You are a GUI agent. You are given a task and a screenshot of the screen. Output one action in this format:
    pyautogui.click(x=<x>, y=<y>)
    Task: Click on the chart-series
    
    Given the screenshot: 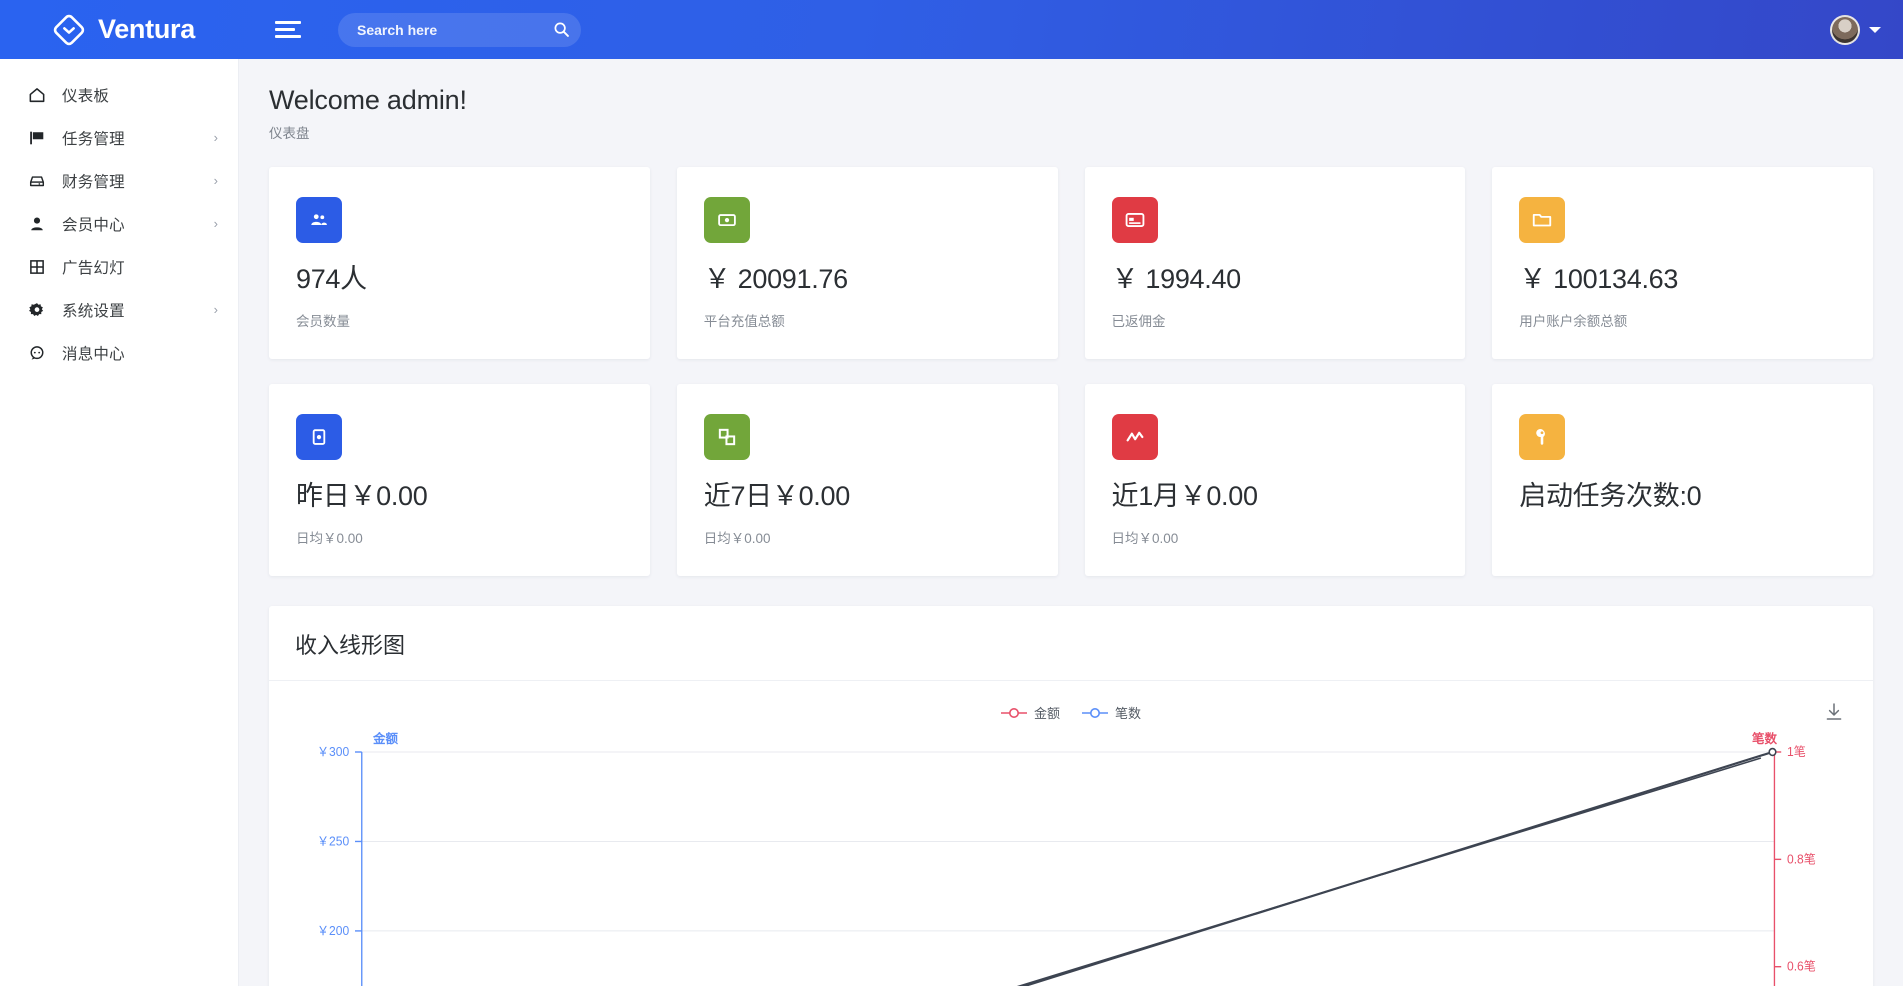 What is the action you would take?
    pyautogui.click(x=1396, y=866)
    